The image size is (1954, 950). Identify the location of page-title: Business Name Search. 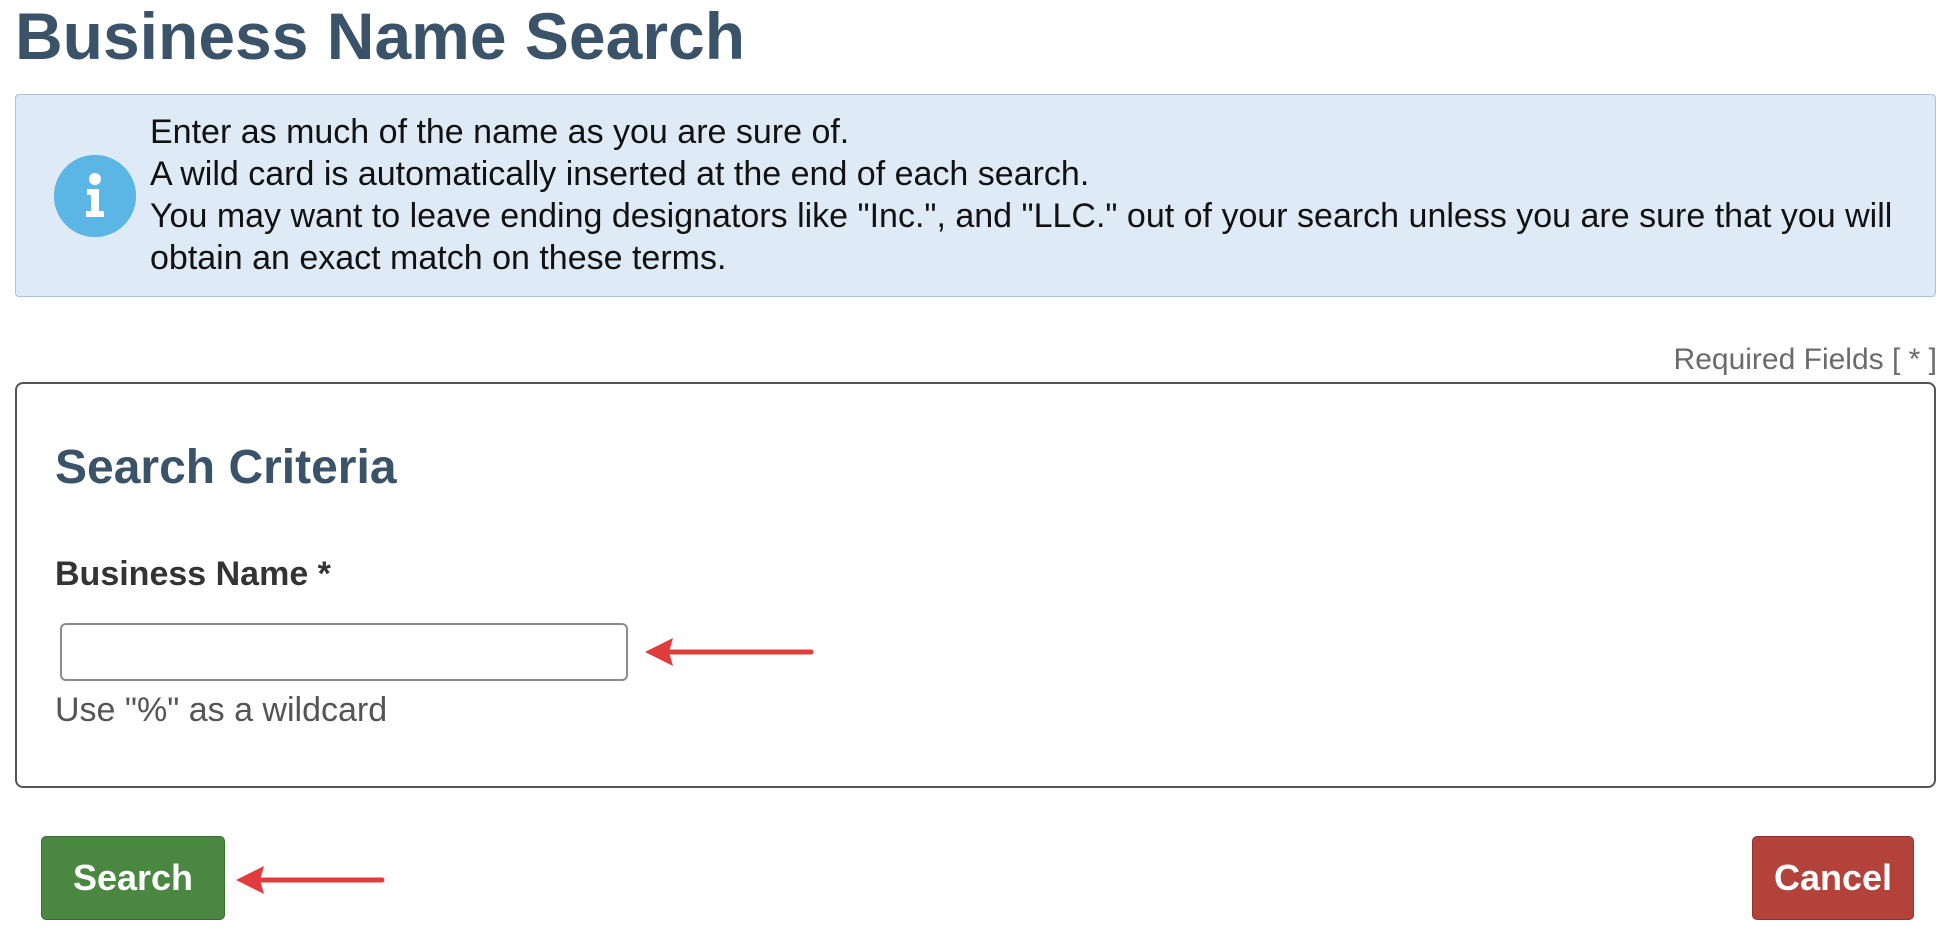
(380, 36).